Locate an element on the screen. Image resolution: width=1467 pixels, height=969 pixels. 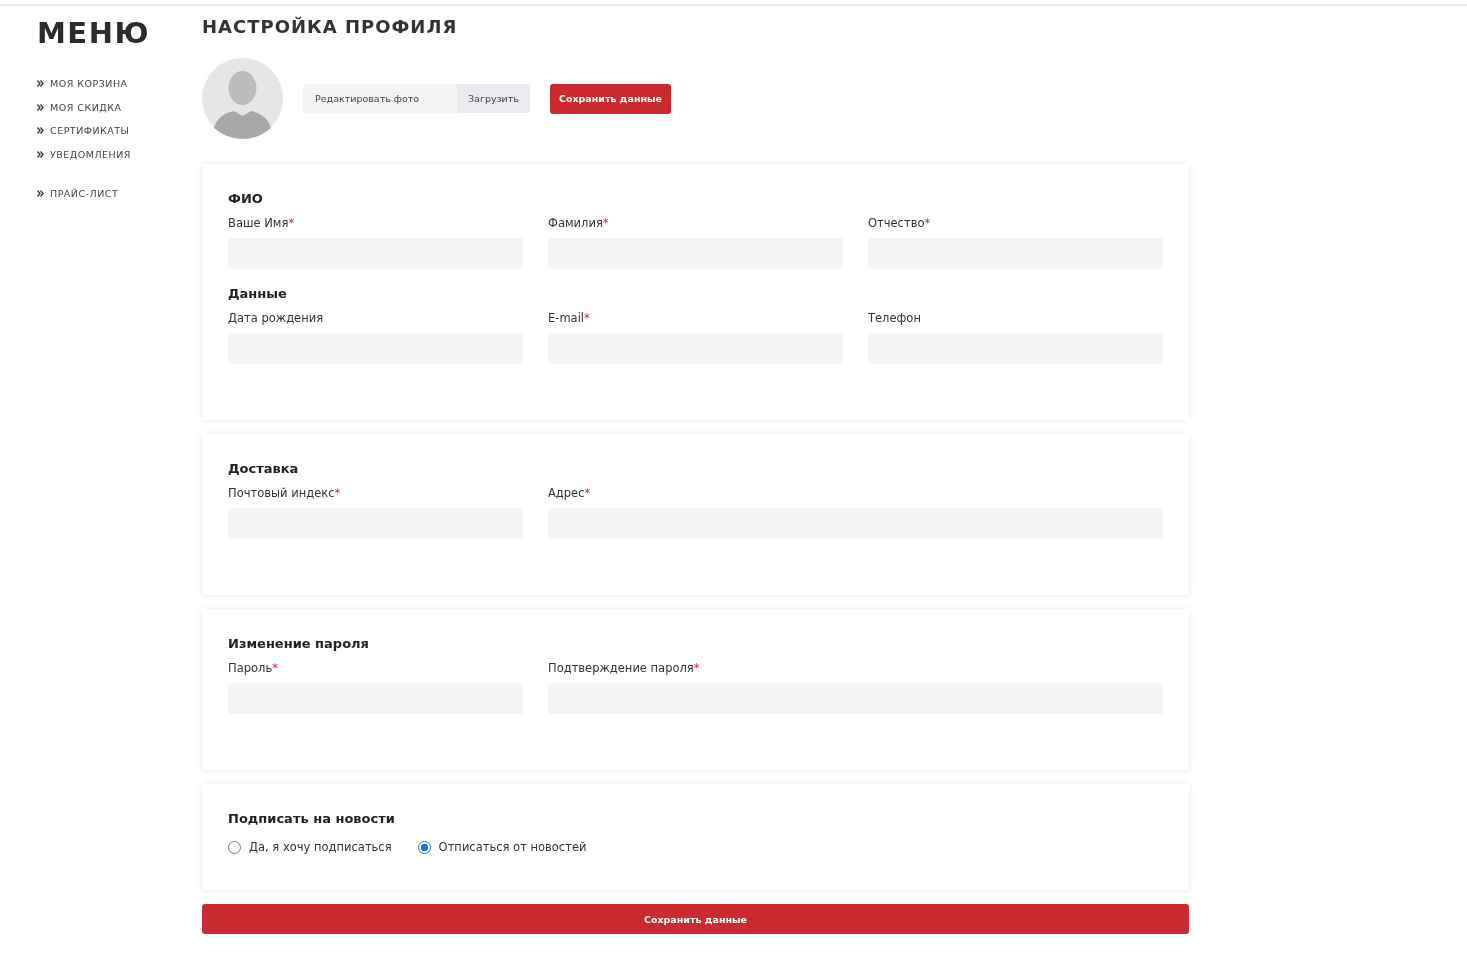
menu-title: МЕНЮ is located at coordinates (94, 33).